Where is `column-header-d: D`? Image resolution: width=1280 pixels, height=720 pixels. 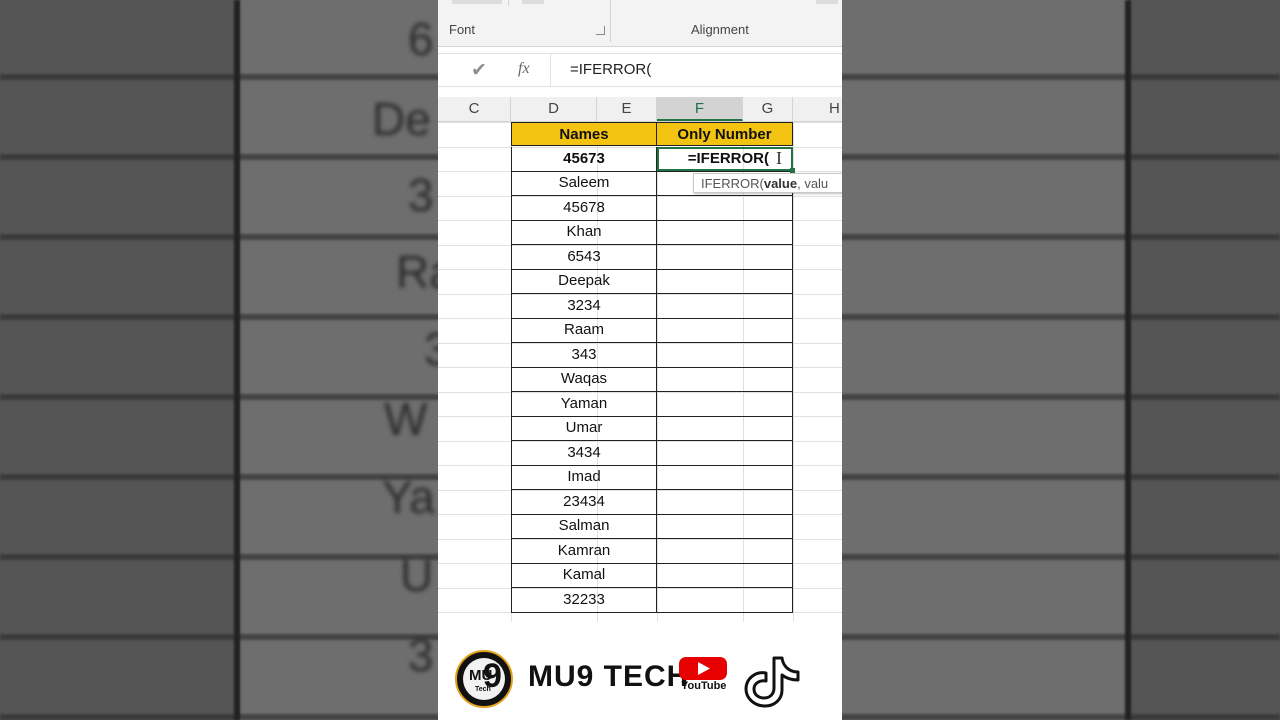
column-header-d: D is located at coordinates (554, 109).